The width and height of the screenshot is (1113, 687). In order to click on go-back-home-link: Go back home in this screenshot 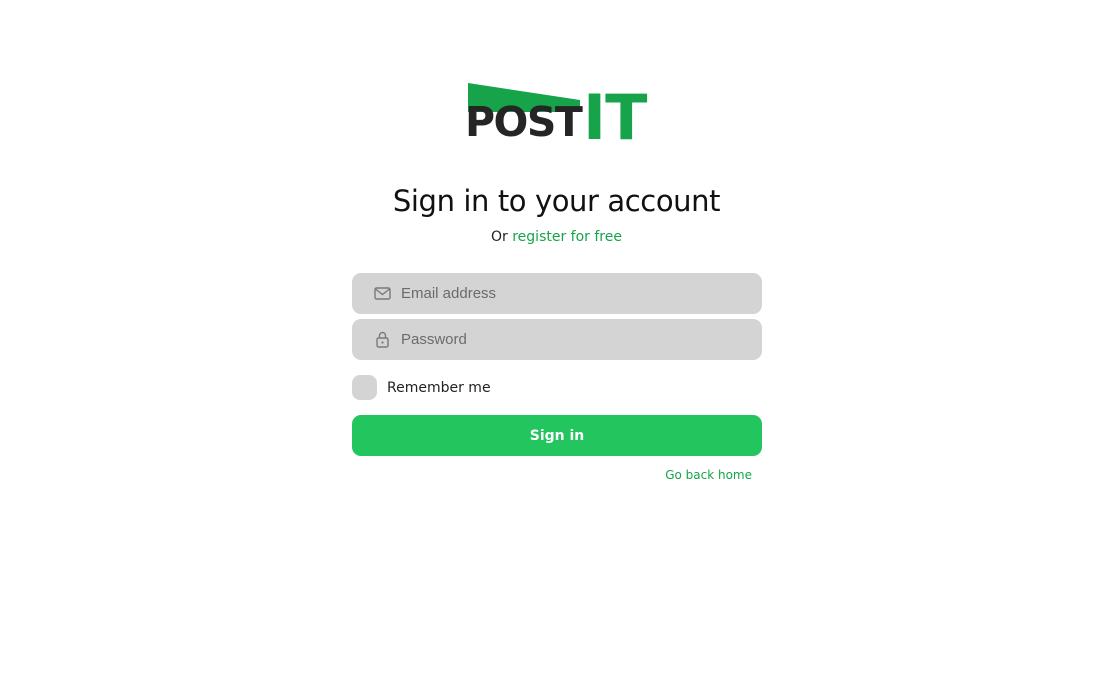, I will do `click(676, 475)`.